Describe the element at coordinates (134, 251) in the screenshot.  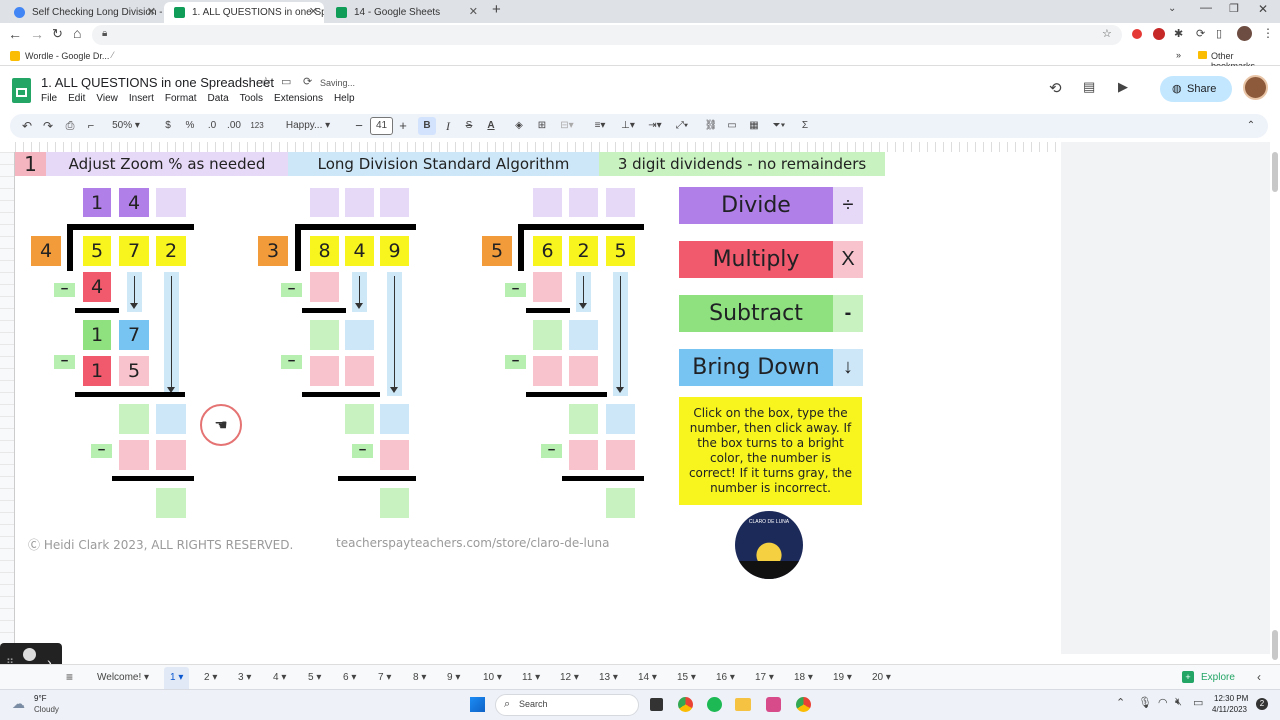
I see `dividend-digit: 7` at that location.